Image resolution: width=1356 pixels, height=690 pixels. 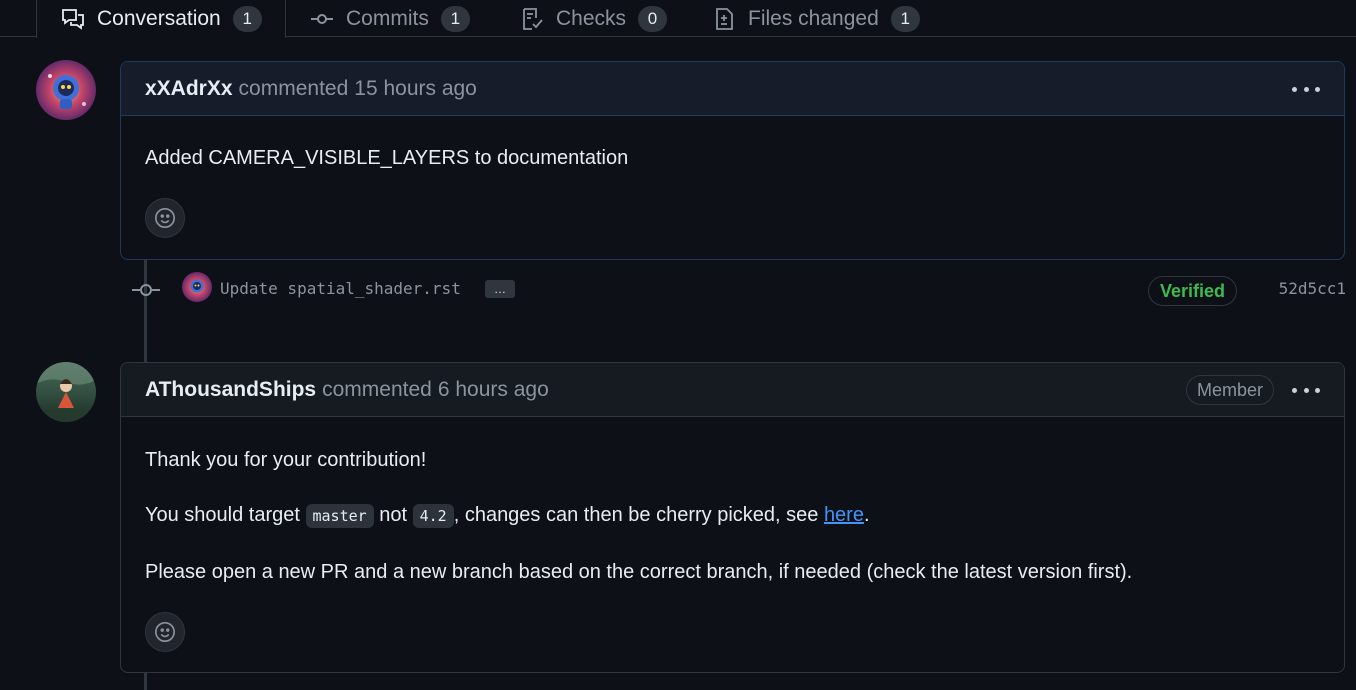 I want to click on tab-commits: Commits 1, so click(x=390, y=18).